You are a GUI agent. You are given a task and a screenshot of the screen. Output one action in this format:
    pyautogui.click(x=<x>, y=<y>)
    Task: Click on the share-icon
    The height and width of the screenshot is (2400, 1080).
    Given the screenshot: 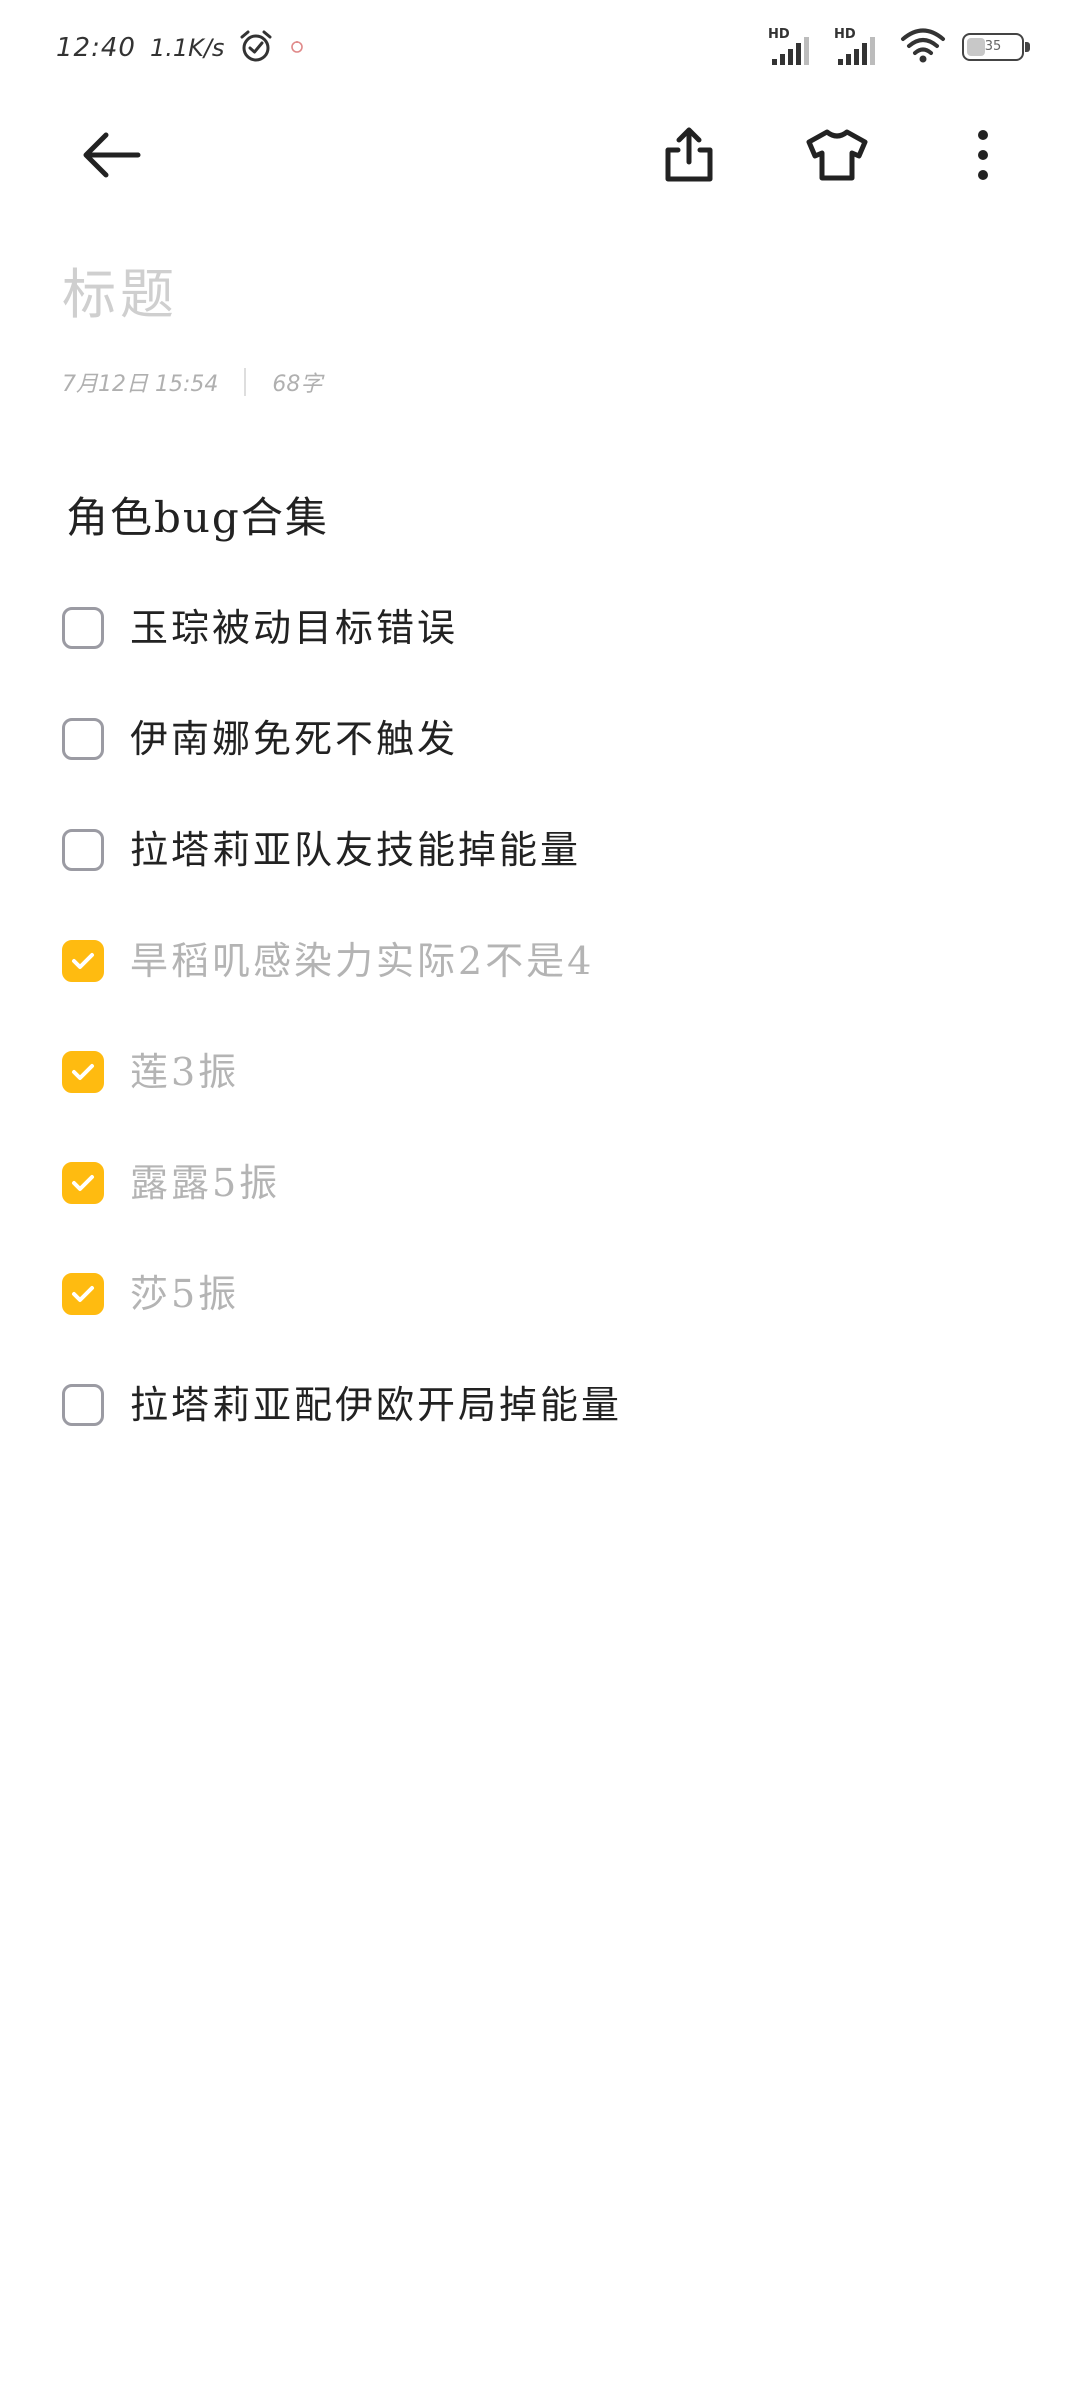 What is the action you would take?
    pyautogui.click(x=689, y=154)
    